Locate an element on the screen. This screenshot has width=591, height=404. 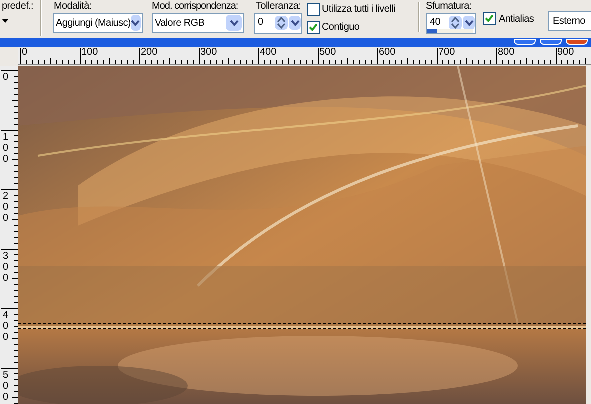
maximize-button is located at coordinates (551, 42).